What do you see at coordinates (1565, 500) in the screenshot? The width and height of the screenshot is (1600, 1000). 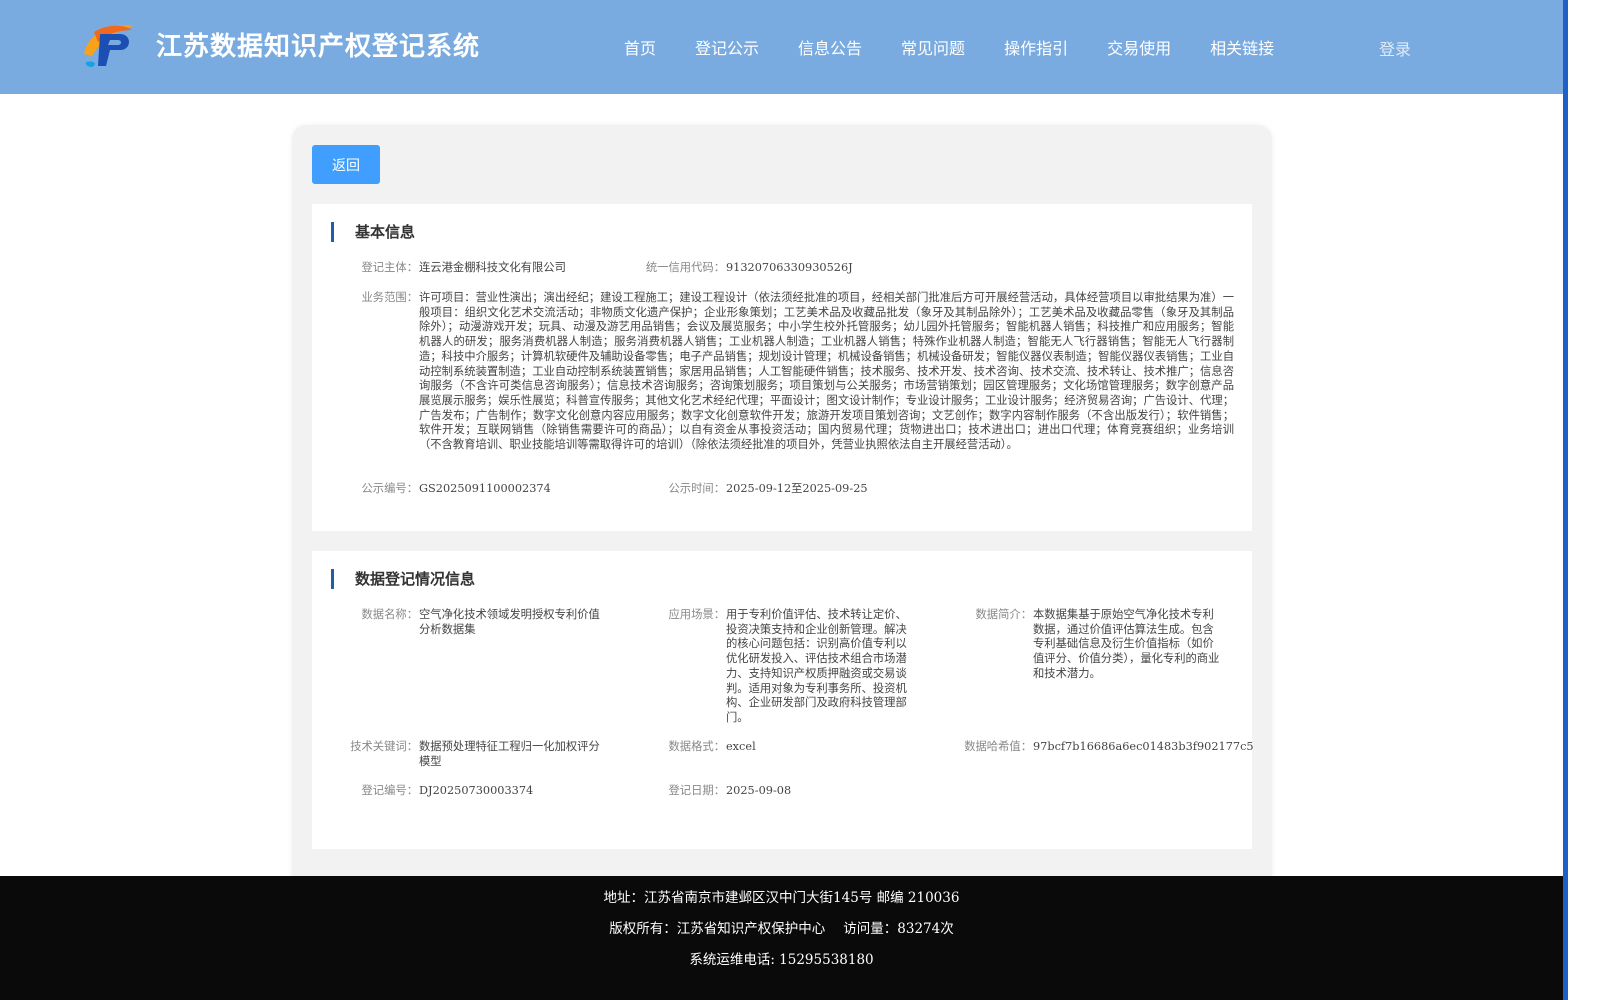 I see `scrollbar-thumb` at bounding box center [1565, 500].